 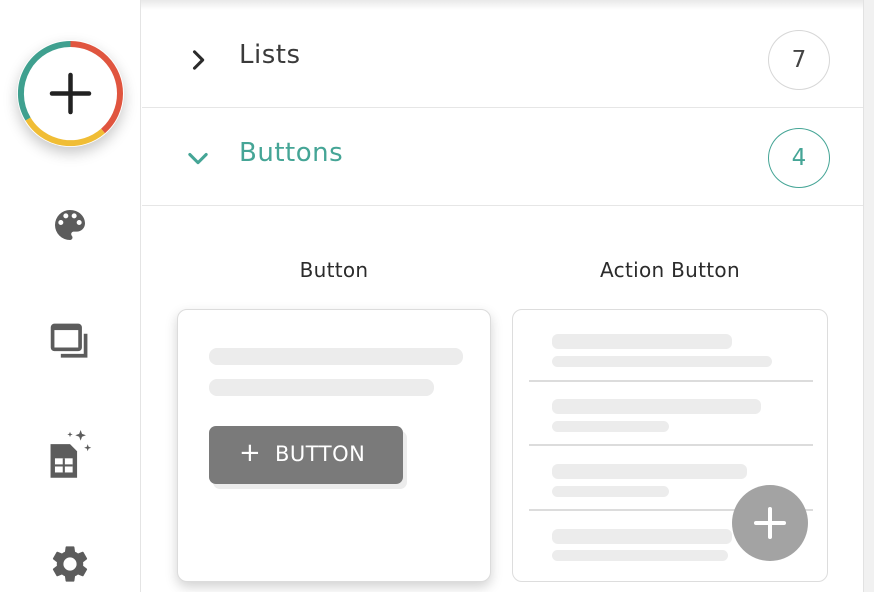 I want to click on action-fab, so click(x=770, y=523).